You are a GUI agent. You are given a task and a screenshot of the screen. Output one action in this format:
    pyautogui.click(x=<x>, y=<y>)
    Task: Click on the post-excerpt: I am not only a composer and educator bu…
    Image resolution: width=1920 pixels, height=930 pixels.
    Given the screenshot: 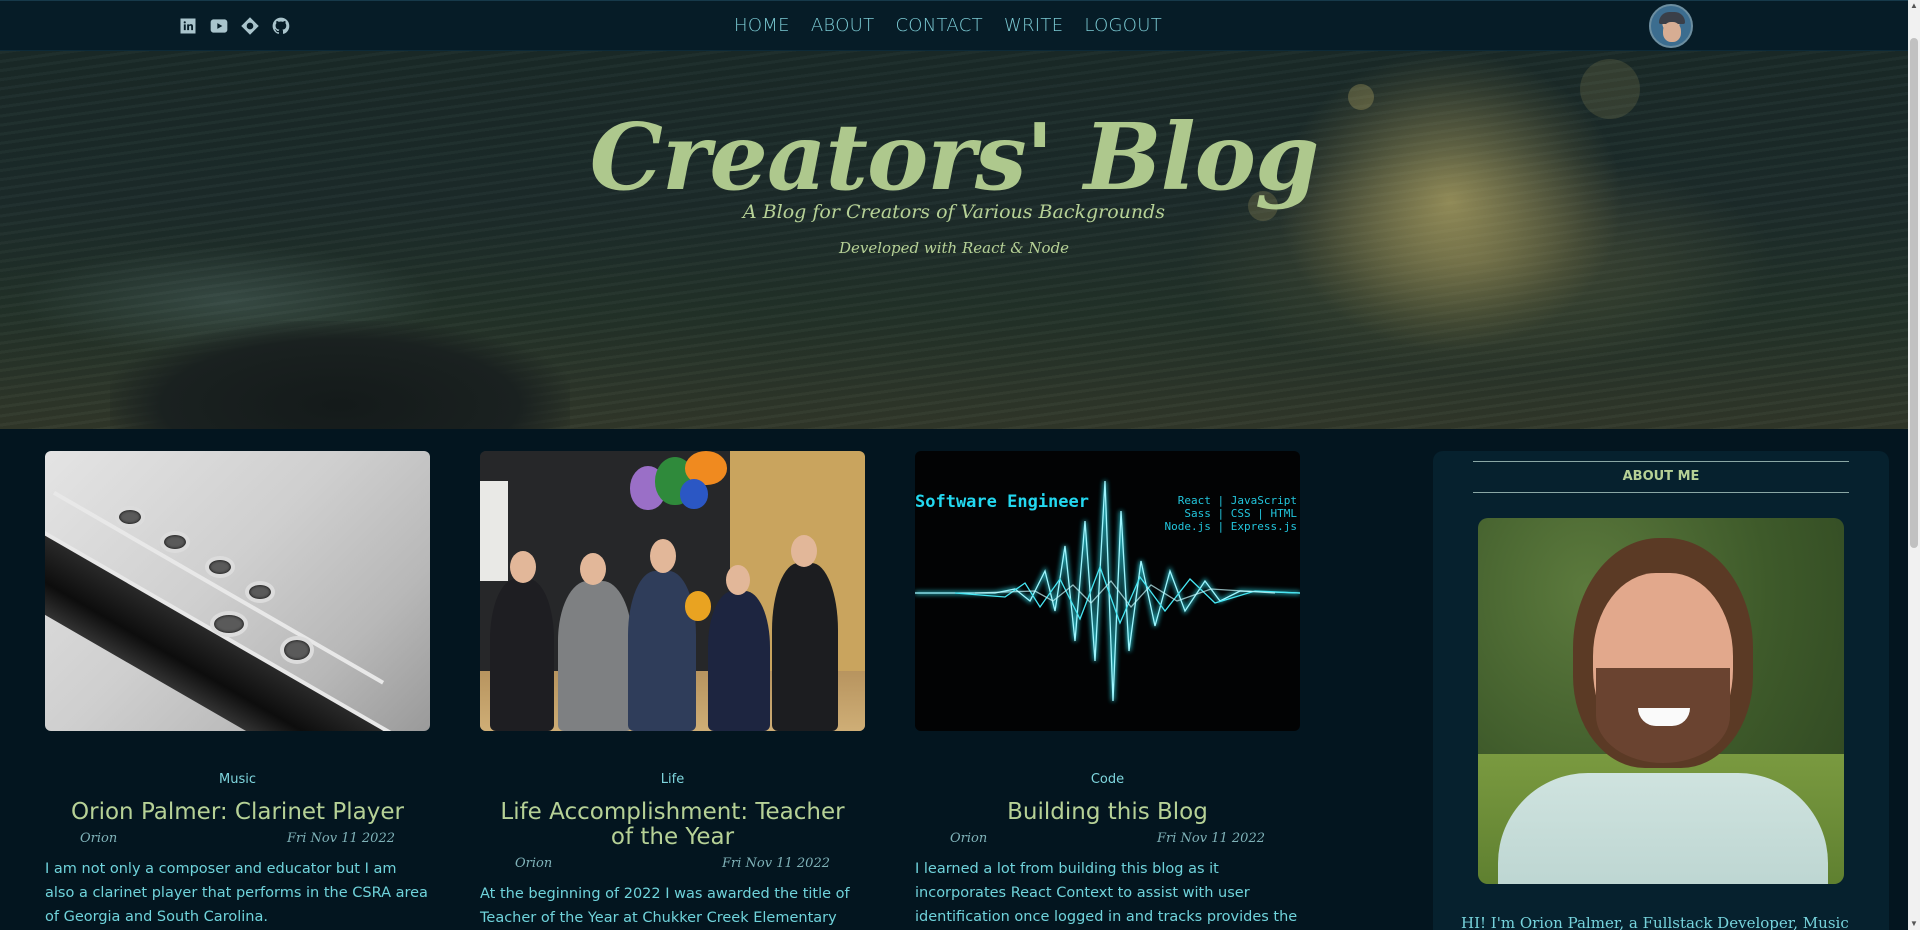 What is the action you would take?
    pyautogui.click(x=236, y=893)
    